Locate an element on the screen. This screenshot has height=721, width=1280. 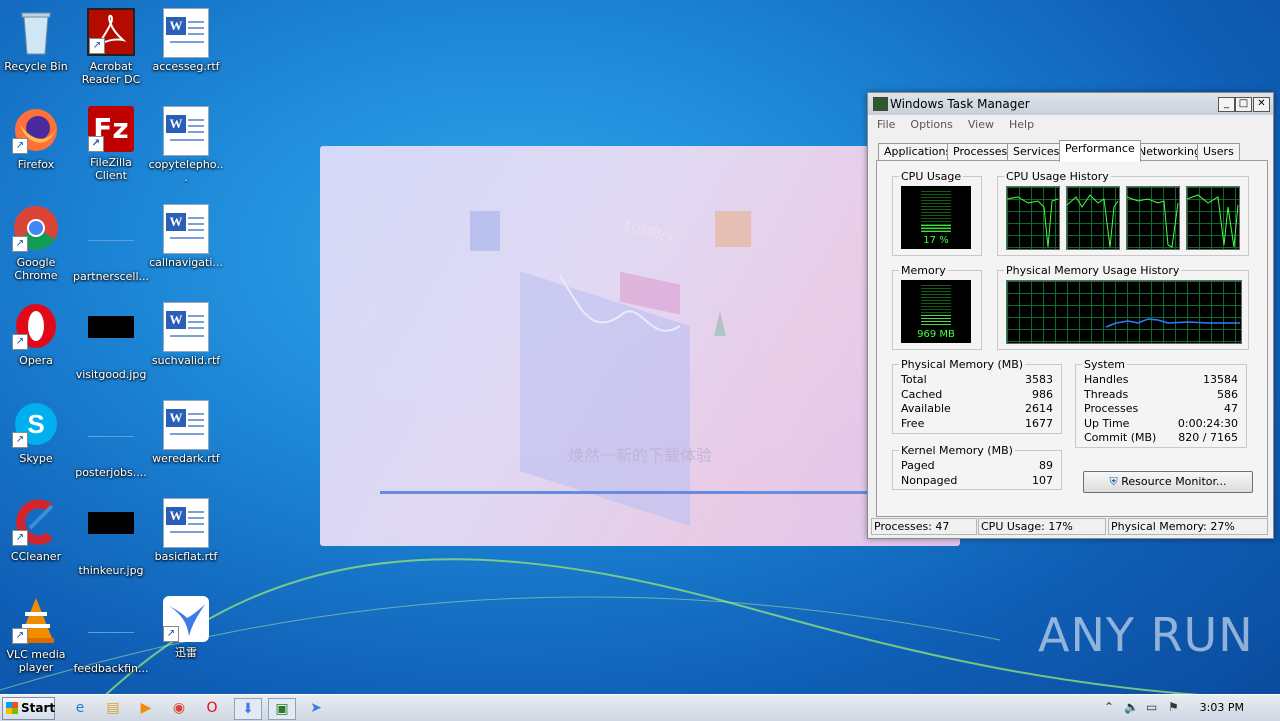
menu-file: File is located at coordinates (886, 124).